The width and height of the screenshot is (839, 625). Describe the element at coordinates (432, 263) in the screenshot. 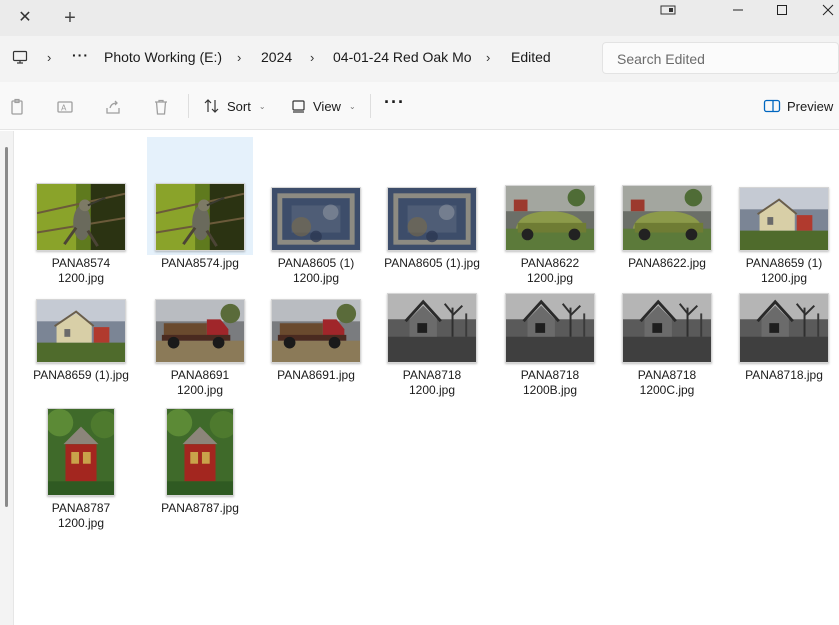

I see `file-name-line: PANA8605 (1).jpg` at that location.